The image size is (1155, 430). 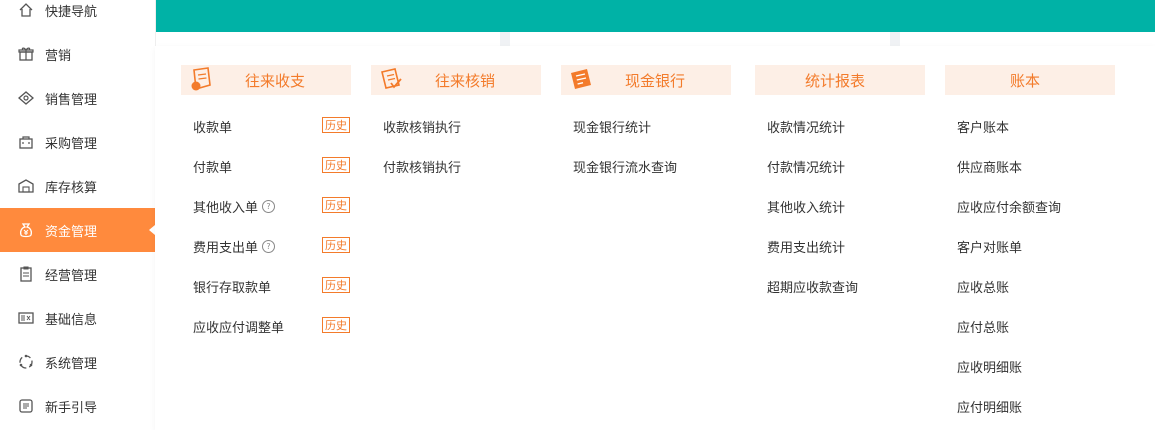 I want to click on menu-item-ar-ap-adjust: 应收应付调整单, so click(x=238, y=326).